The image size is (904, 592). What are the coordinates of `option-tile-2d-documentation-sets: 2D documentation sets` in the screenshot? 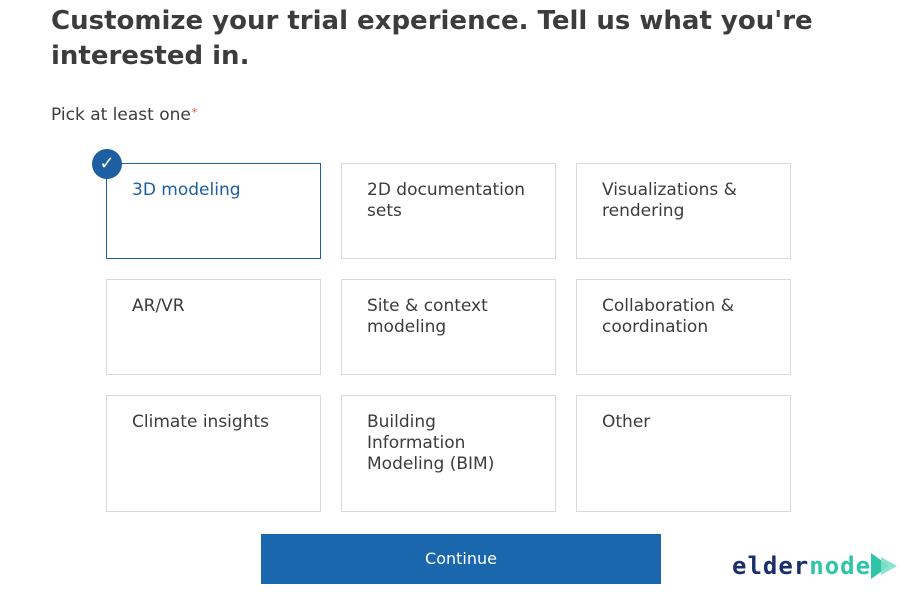 It's located at (448, 211).